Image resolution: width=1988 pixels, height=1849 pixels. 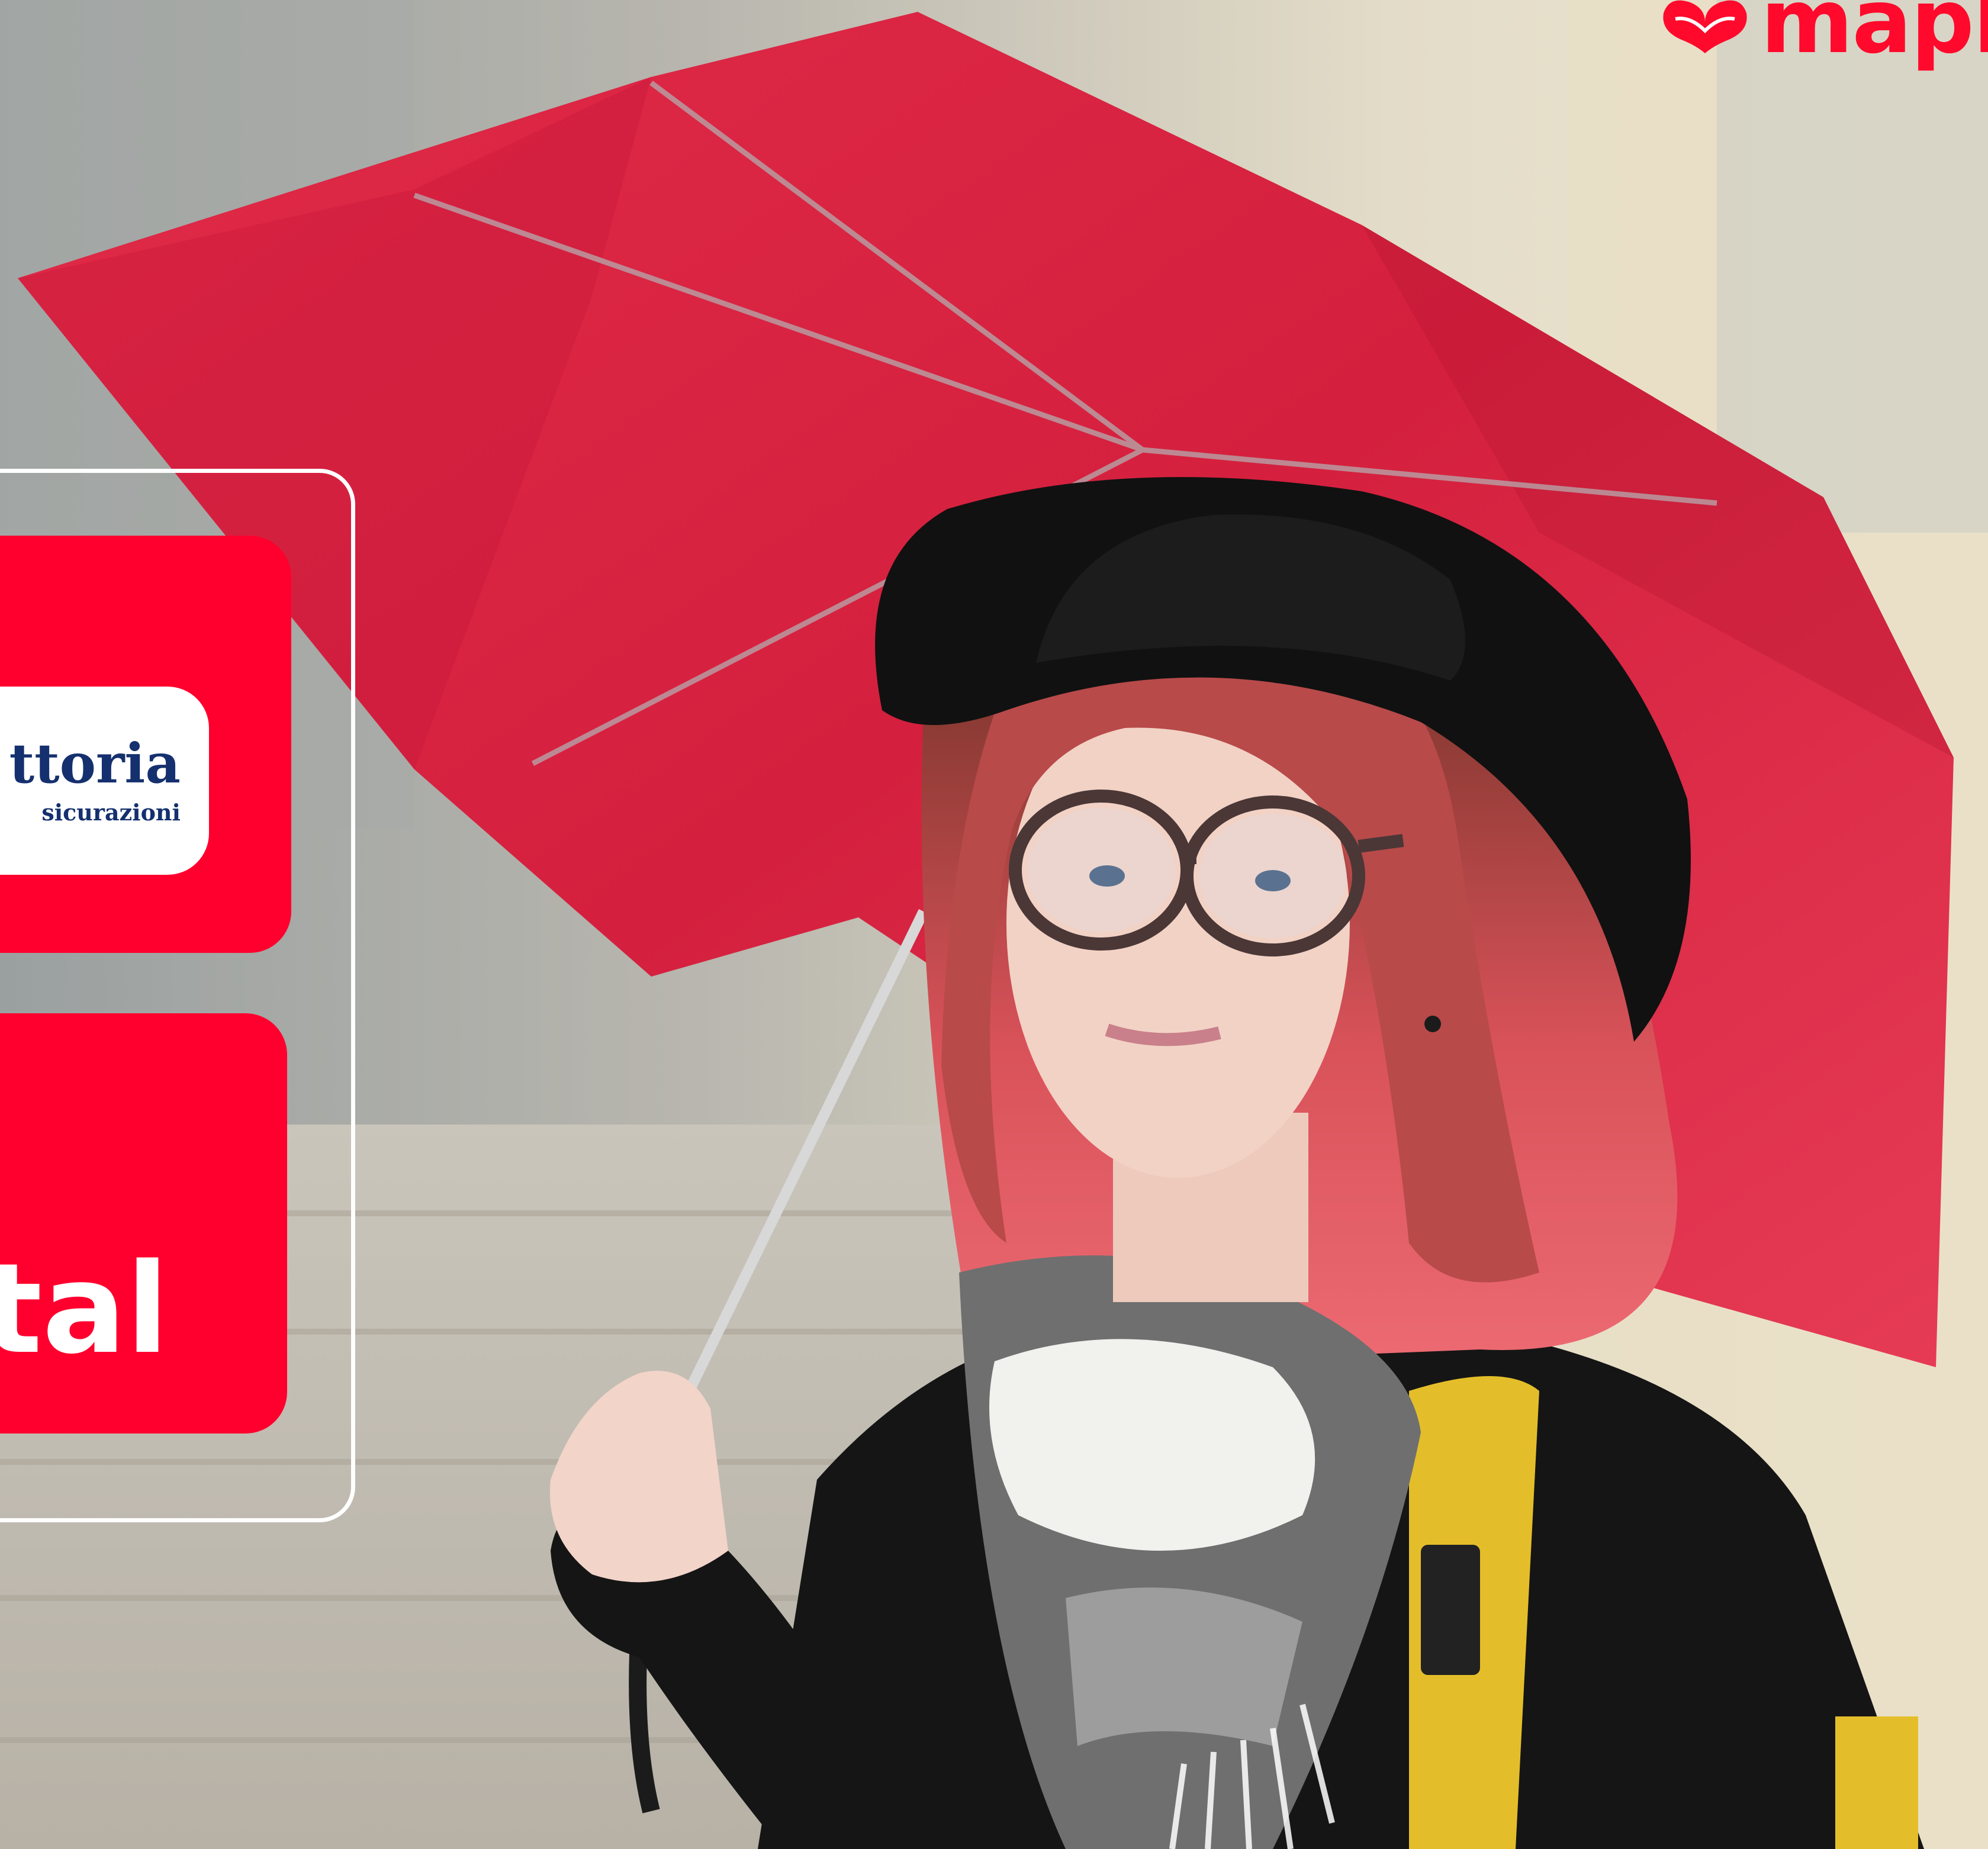 What do you see at coordinates (111, 812) in the screenshot?
I see `vittoria-logo-subtitle: sicurazioni` at bounding box center [111, 812].